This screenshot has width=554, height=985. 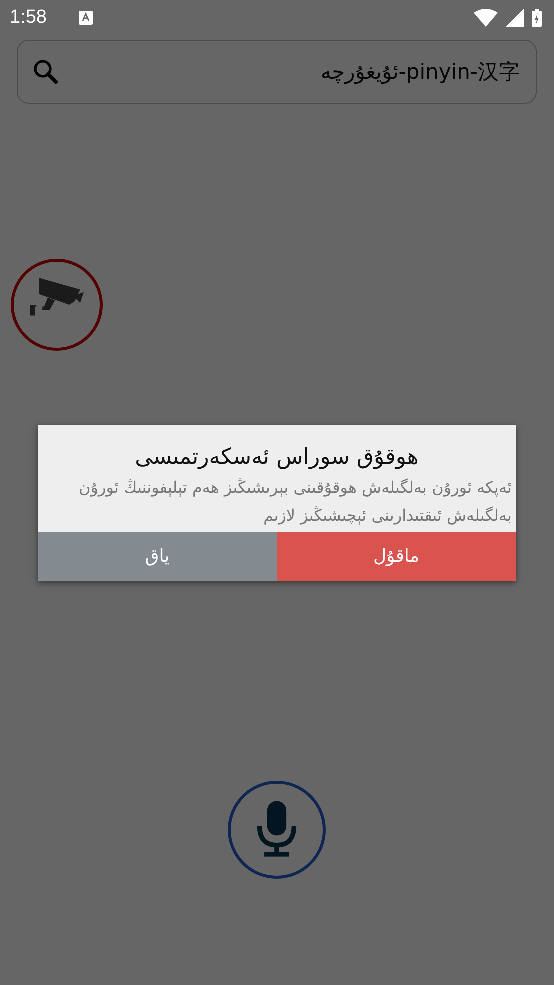 I want to click on signal-icon, so click(x=515, y=18).